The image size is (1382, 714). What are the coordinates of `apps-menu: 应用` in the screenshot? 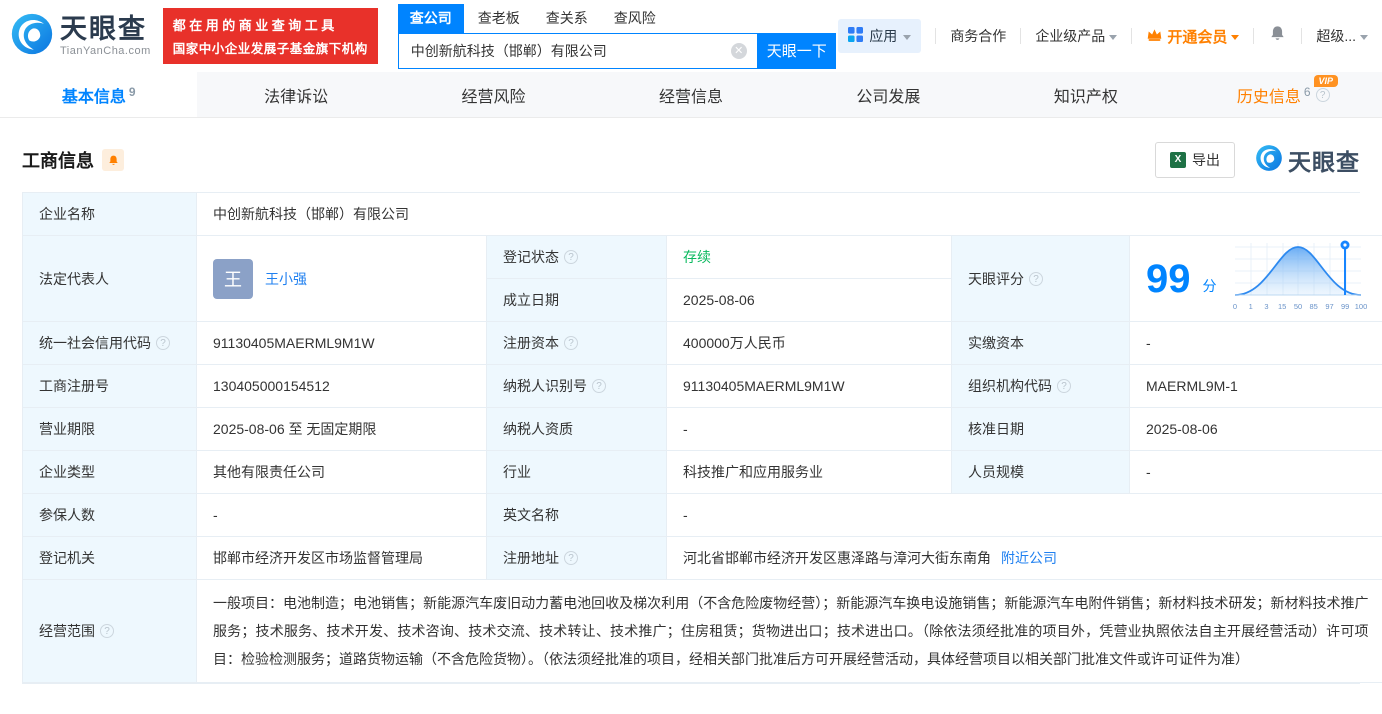 It's located at (880, 36).